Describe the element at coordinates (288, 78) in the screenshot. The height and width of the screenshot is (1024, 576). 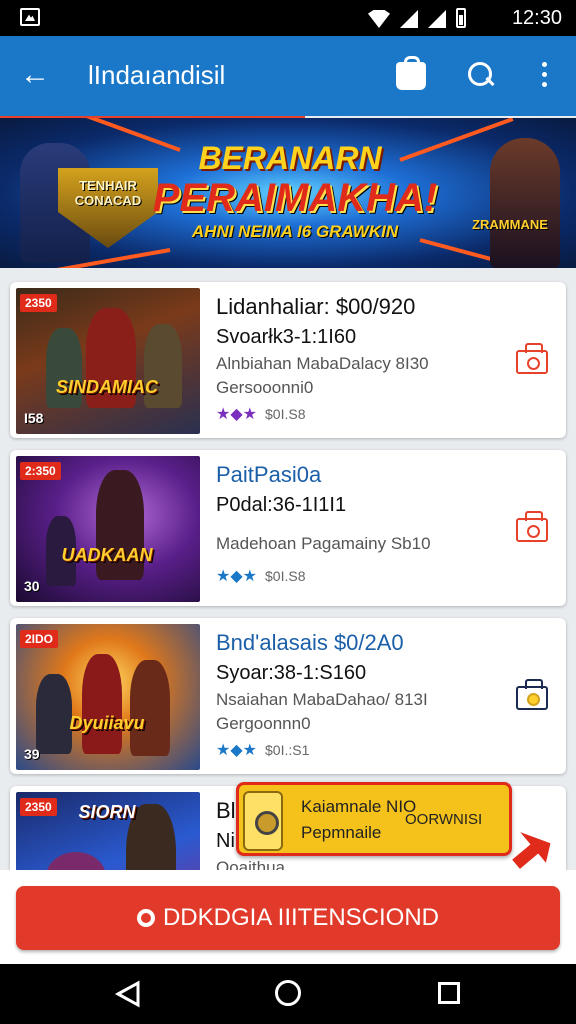
I see `app-bar: ← lIndaıandisil` at that location.